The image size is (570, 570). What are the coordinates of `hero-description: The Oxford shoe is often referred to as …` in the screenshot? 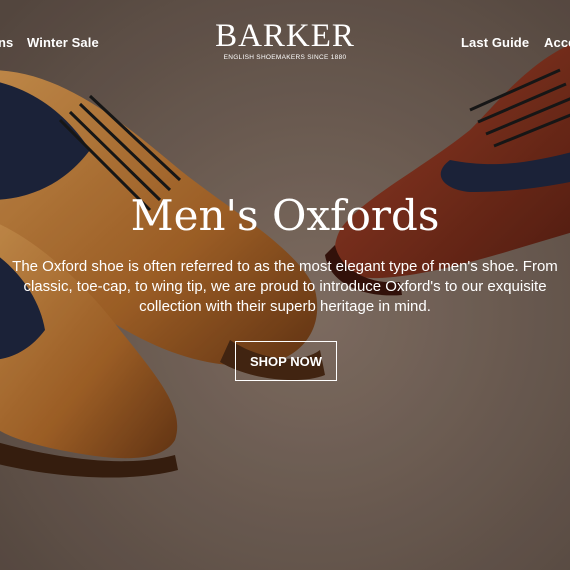 It's located at (285, 286).